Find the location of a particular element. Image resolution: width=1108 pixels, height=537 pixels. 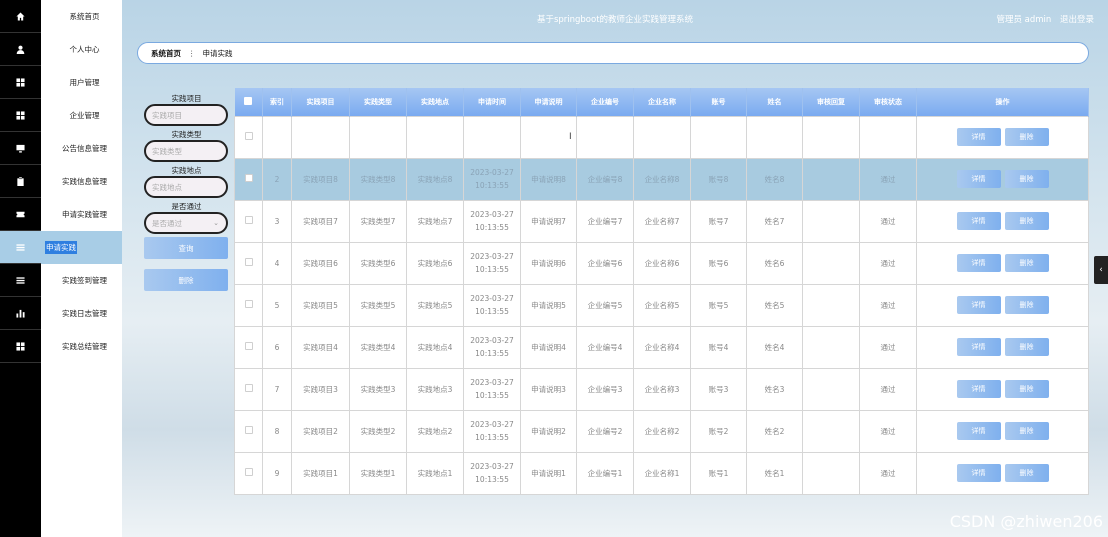

cell-corp_name: 企业名称2 is located at coordinates (662, 431).